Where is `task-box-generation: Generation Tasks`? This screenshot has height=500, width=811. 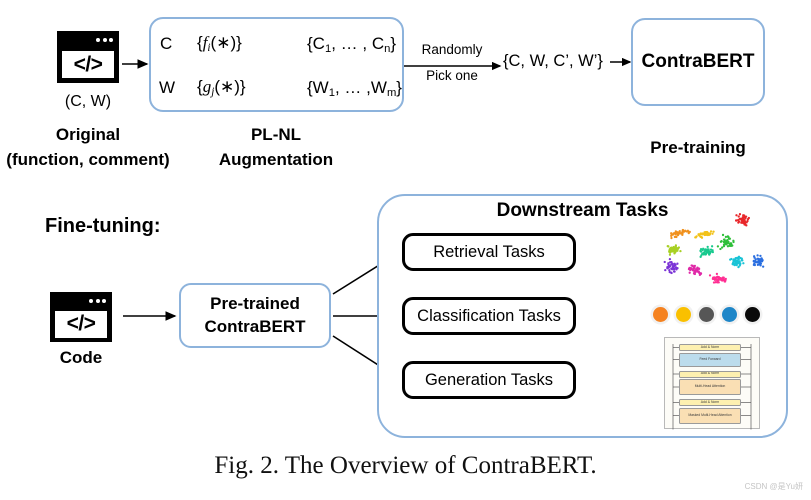 task-box-generation: Generation Tasks is located at coordinates (489, 380).